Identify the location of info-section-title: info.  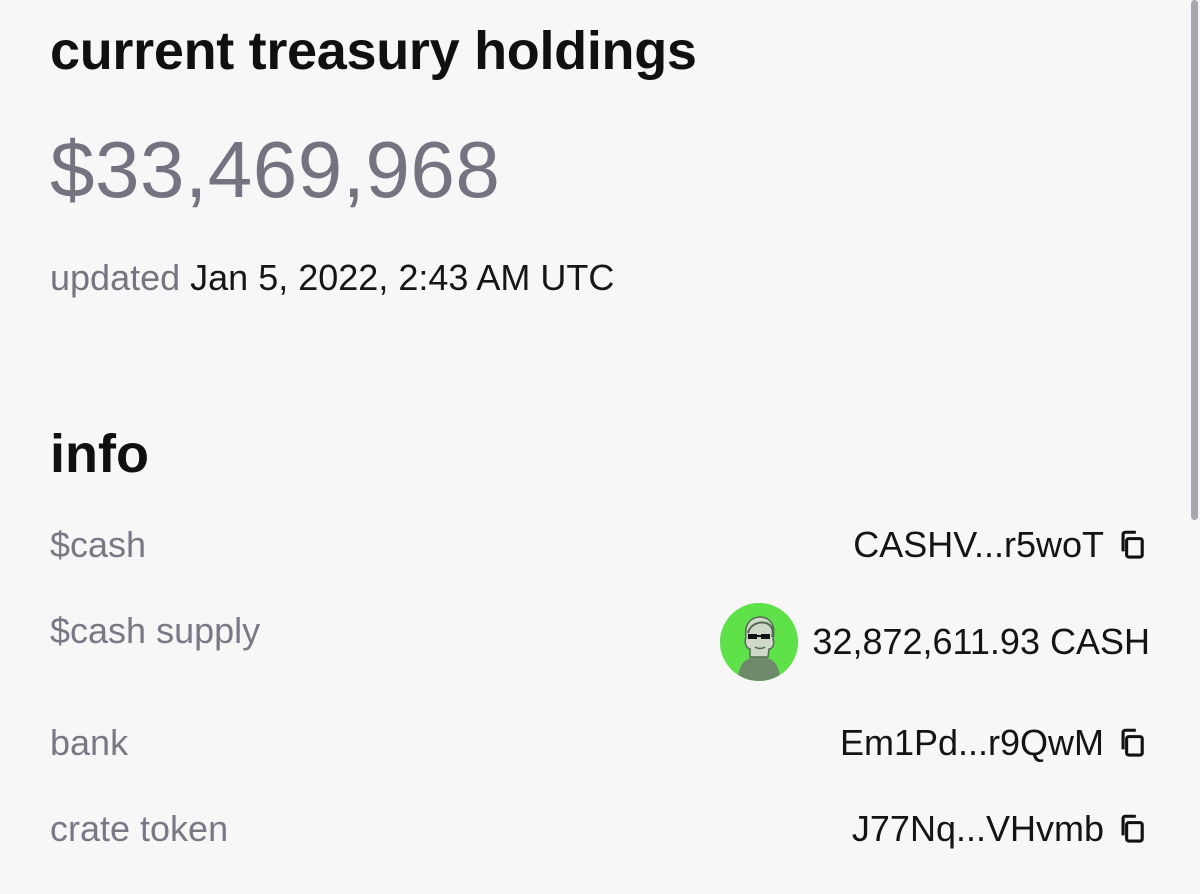
(99, 454).